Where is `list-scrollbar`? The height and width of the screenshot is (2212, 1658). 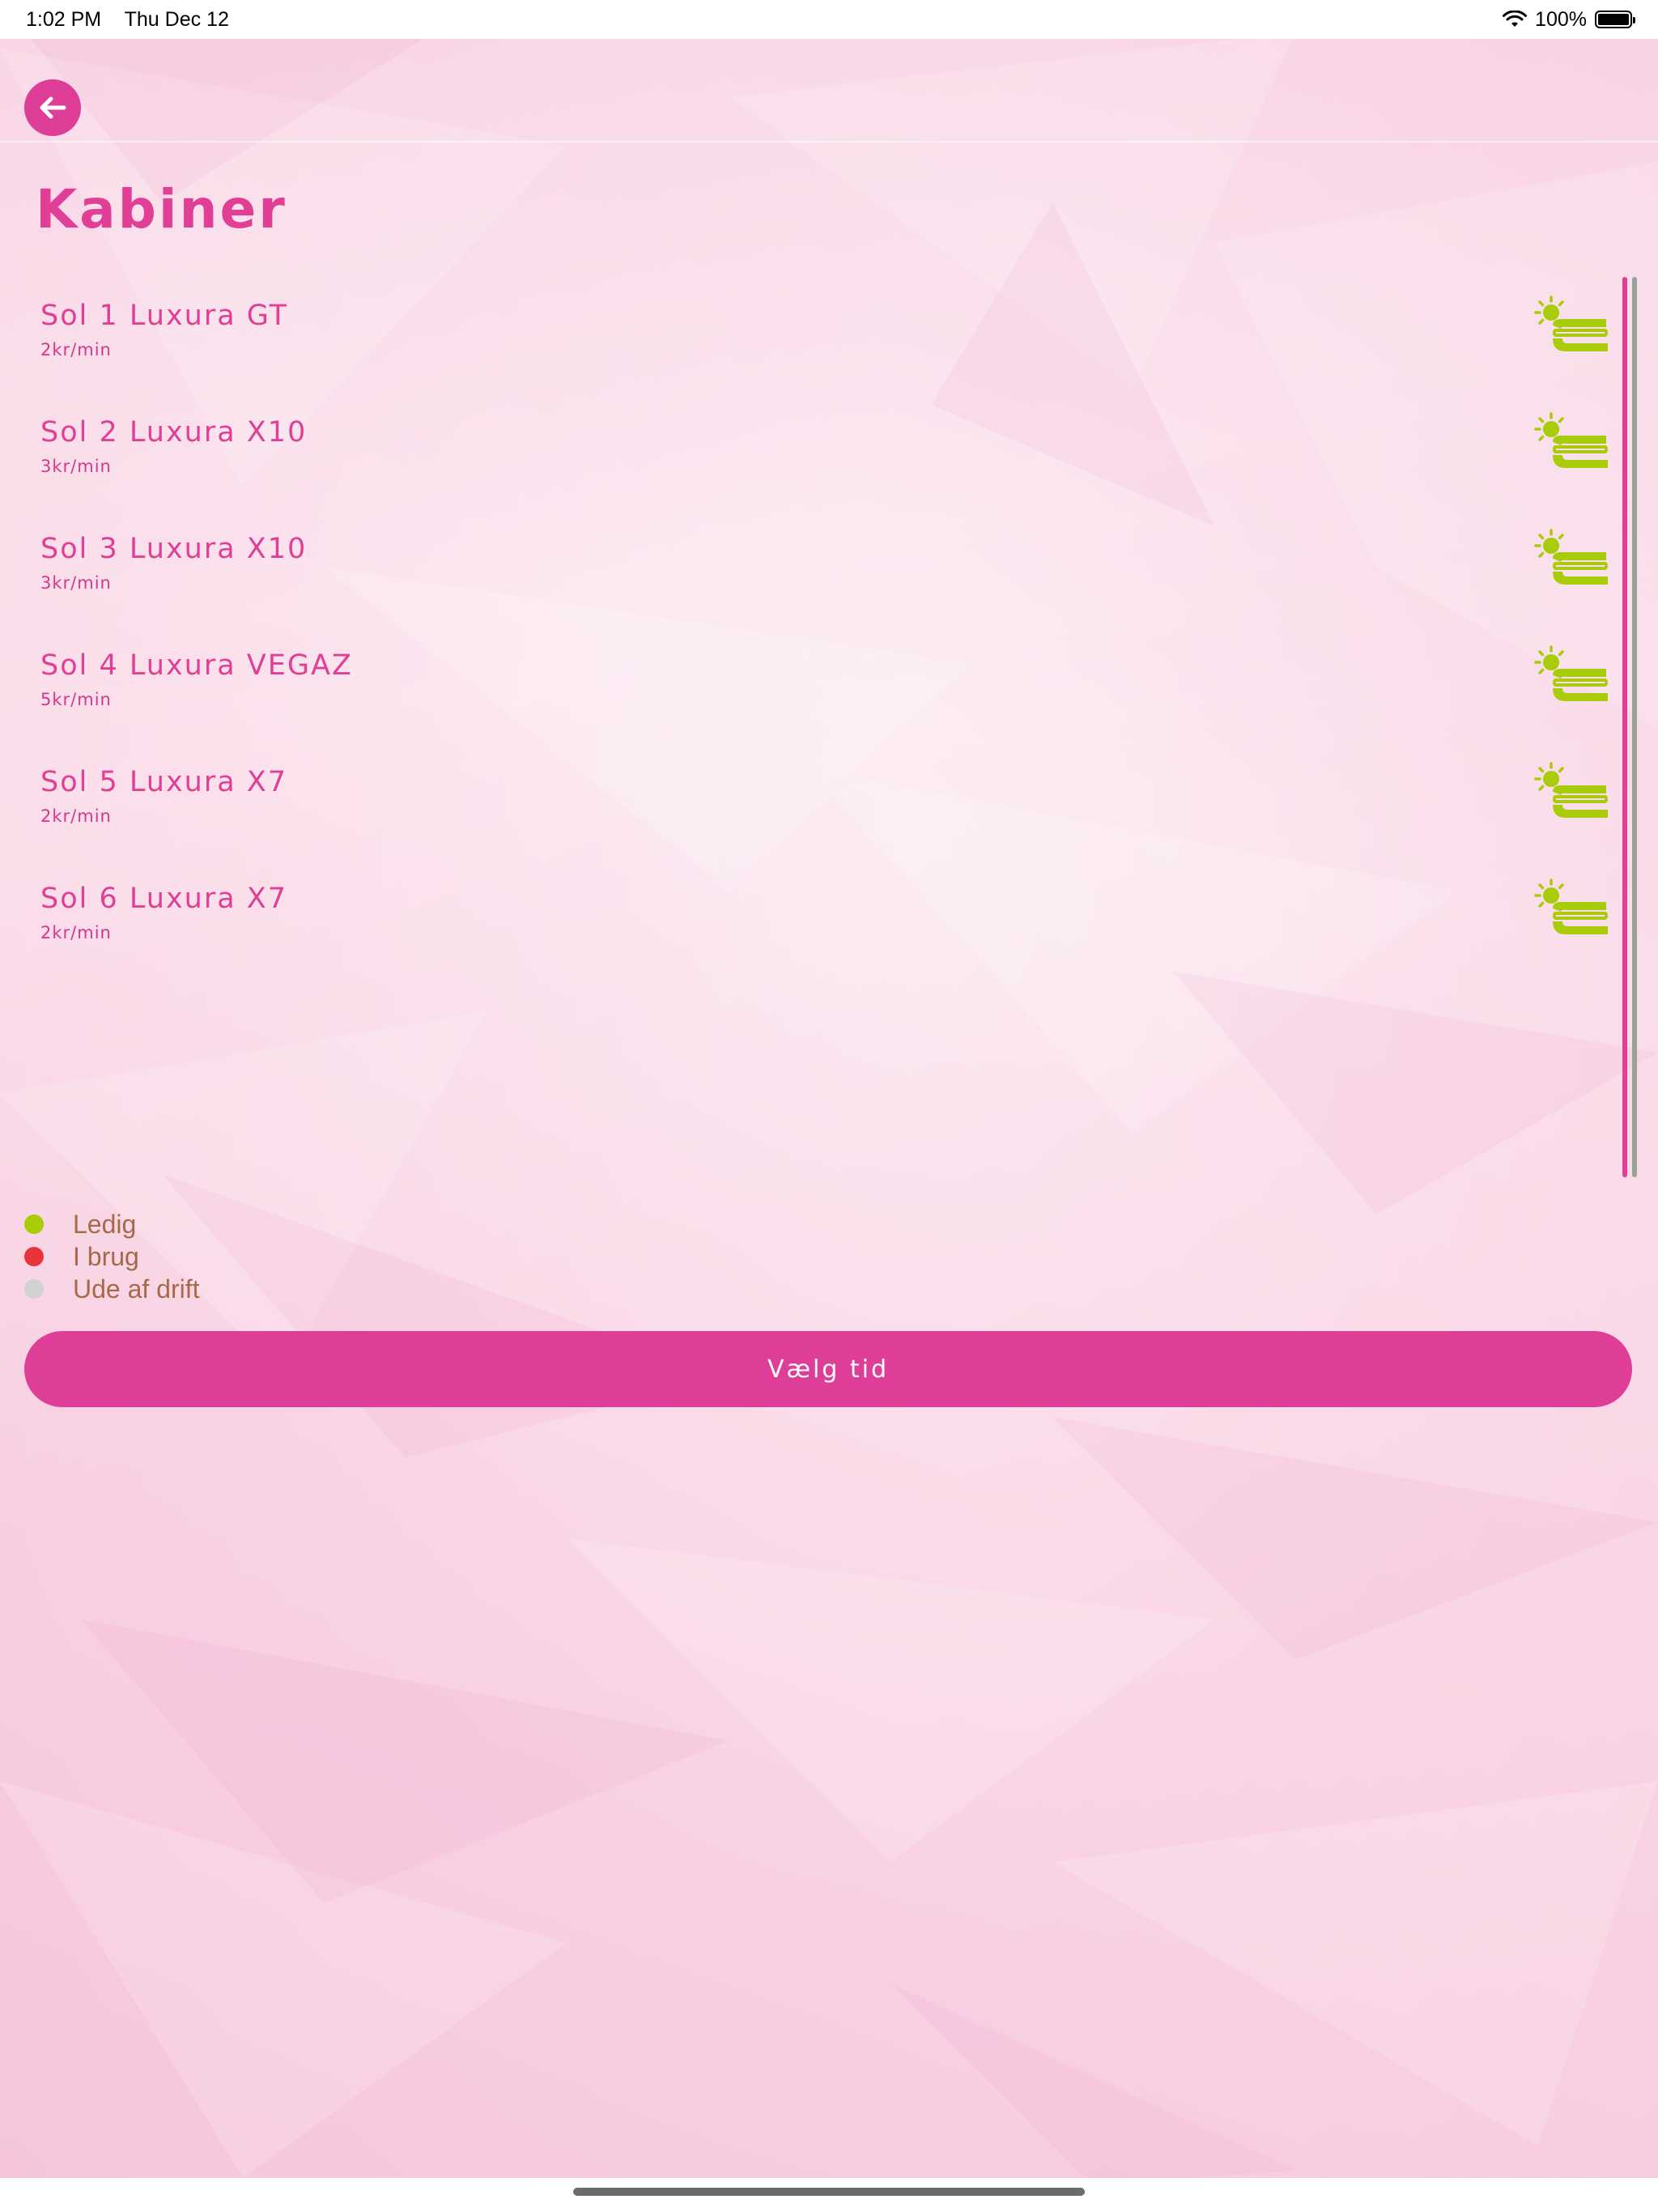 list-scrollbar is located at coordinates (1624, 727).